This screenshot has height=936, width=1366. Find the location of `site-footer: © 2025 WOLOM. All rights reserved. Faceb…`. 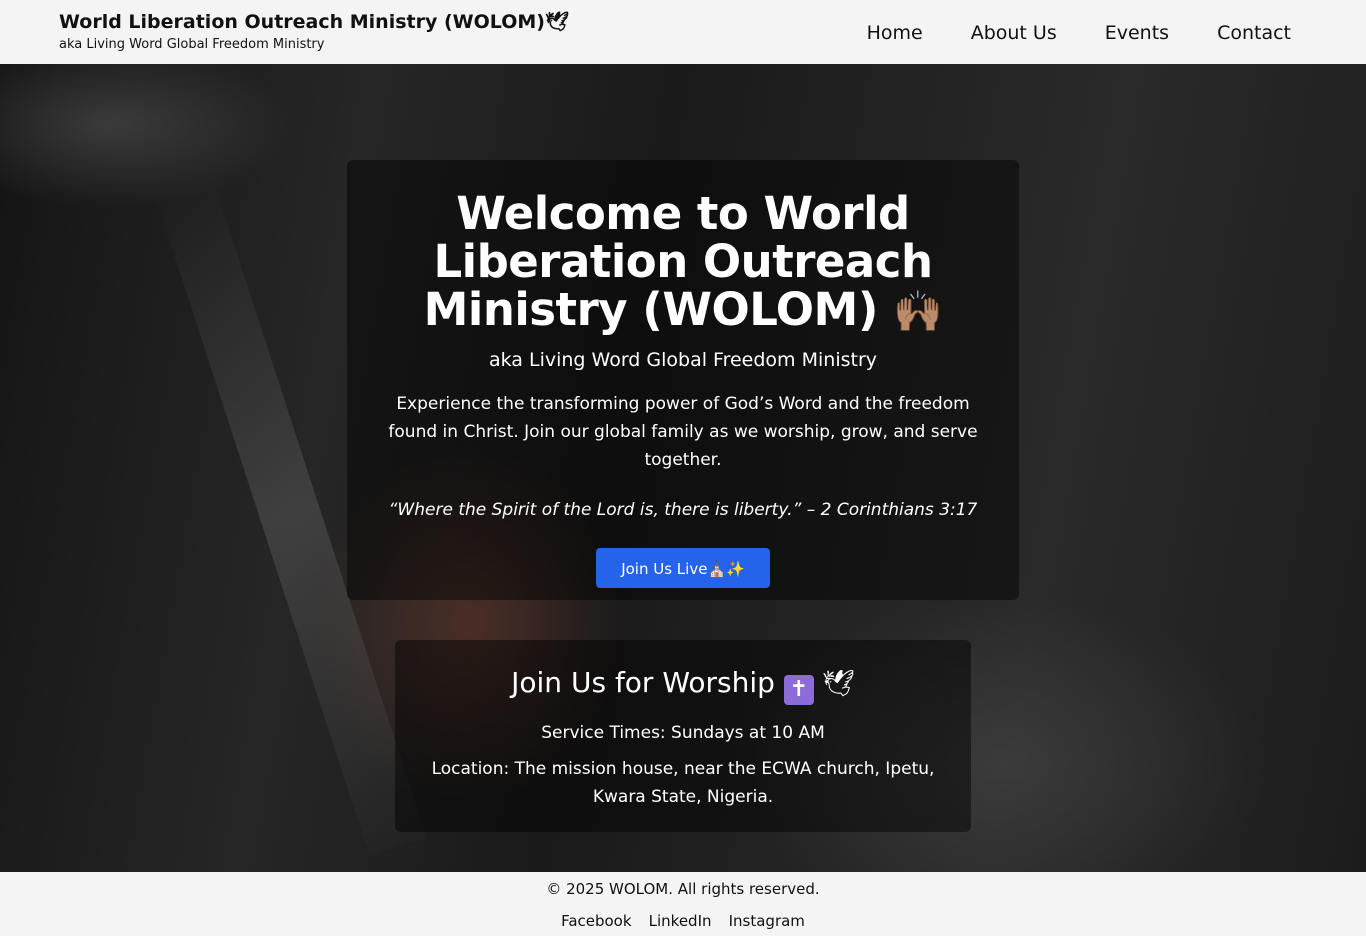

site-footer: © 2025 WOLOM. All rights reserved. Faceb… is located at coordinates (683, 904).